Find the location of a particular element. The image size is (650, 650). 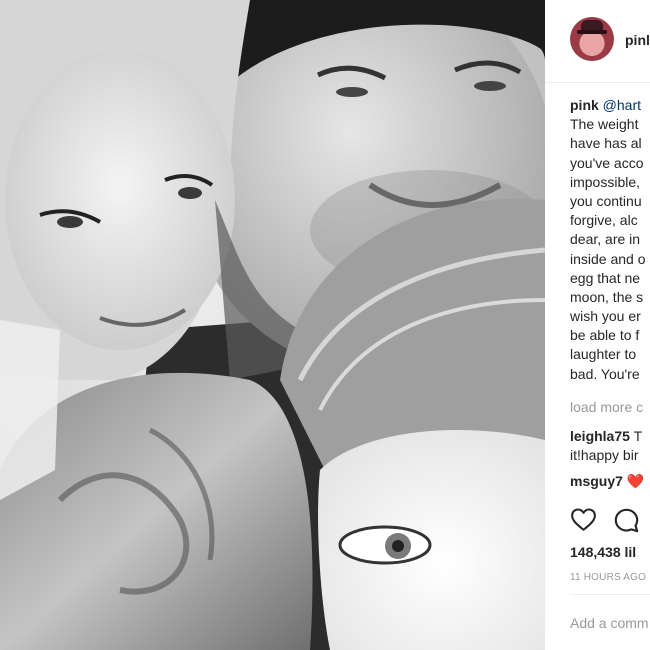

caption-mention: @hart is located at coordinates (622, 105).